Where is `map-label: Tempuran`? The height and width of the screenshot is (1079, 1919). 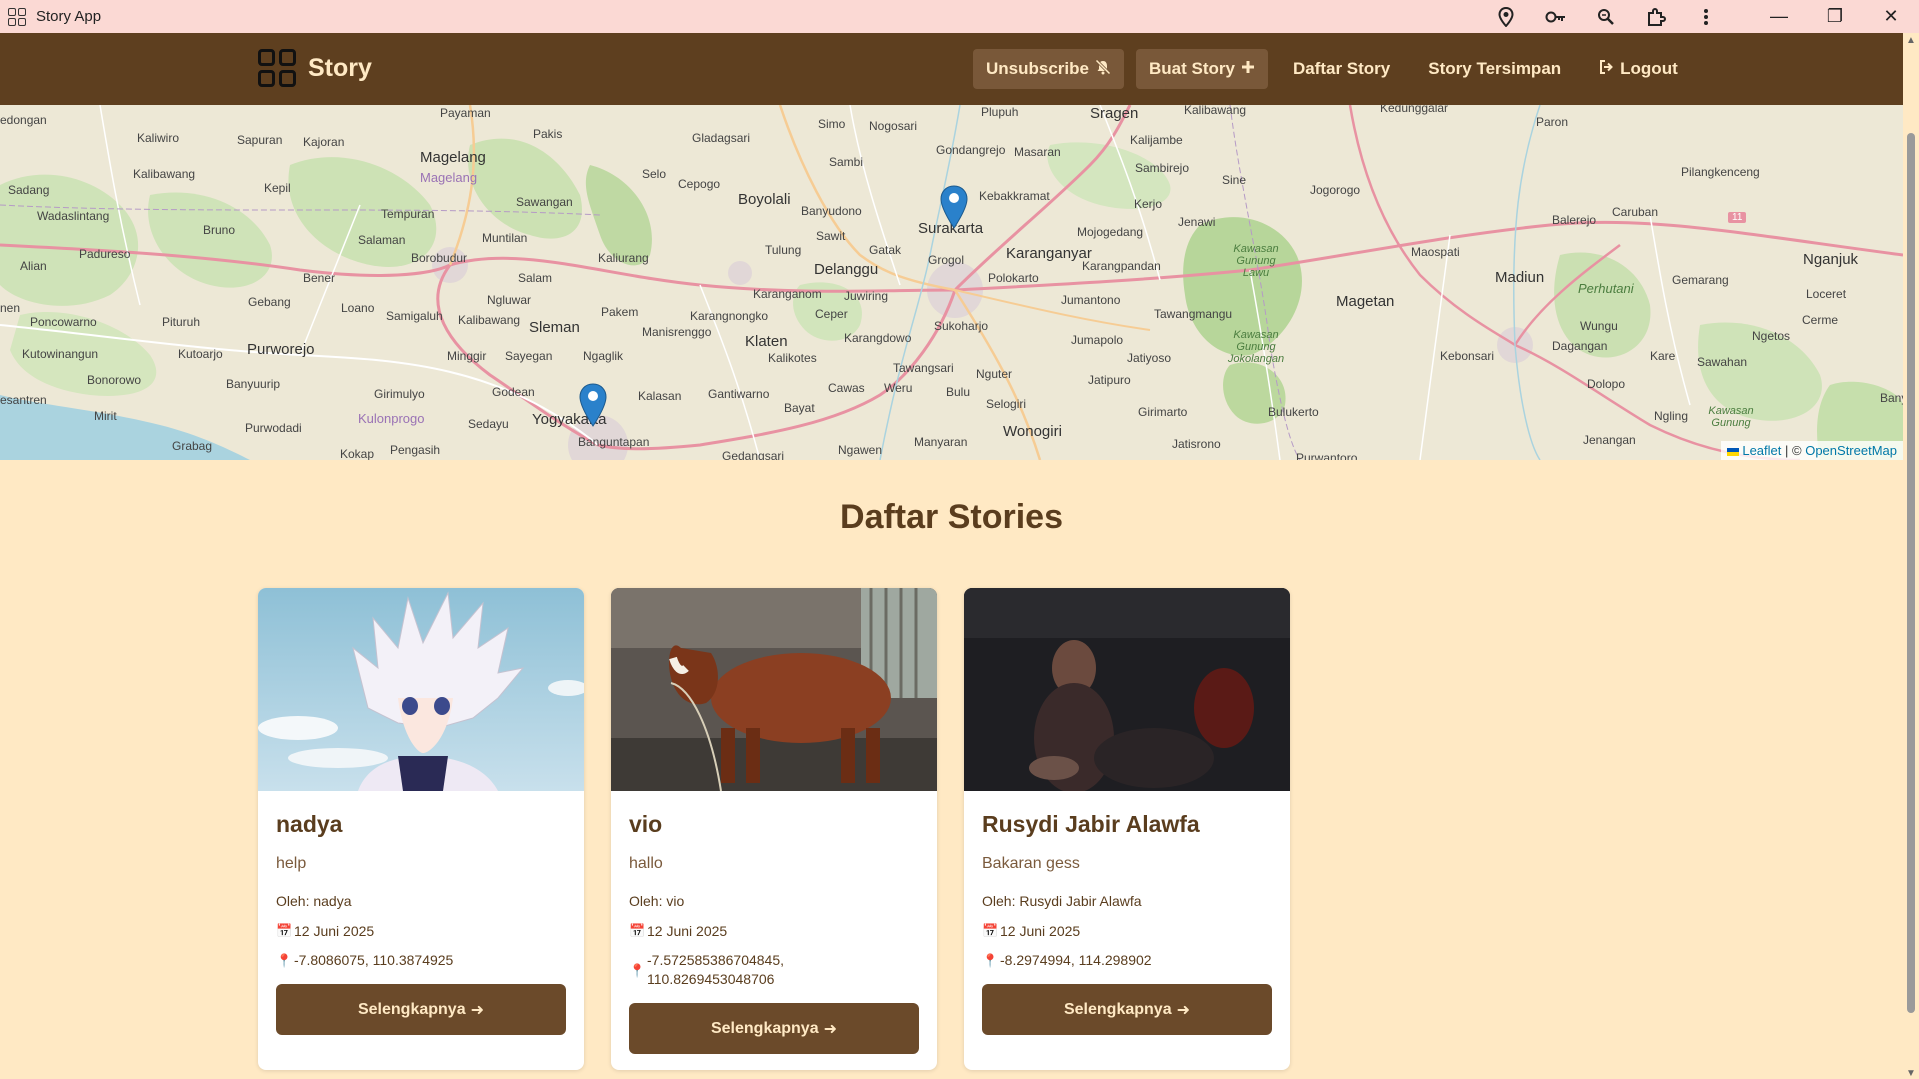 map-label: Tempuran is located at coordinates (408, 214).